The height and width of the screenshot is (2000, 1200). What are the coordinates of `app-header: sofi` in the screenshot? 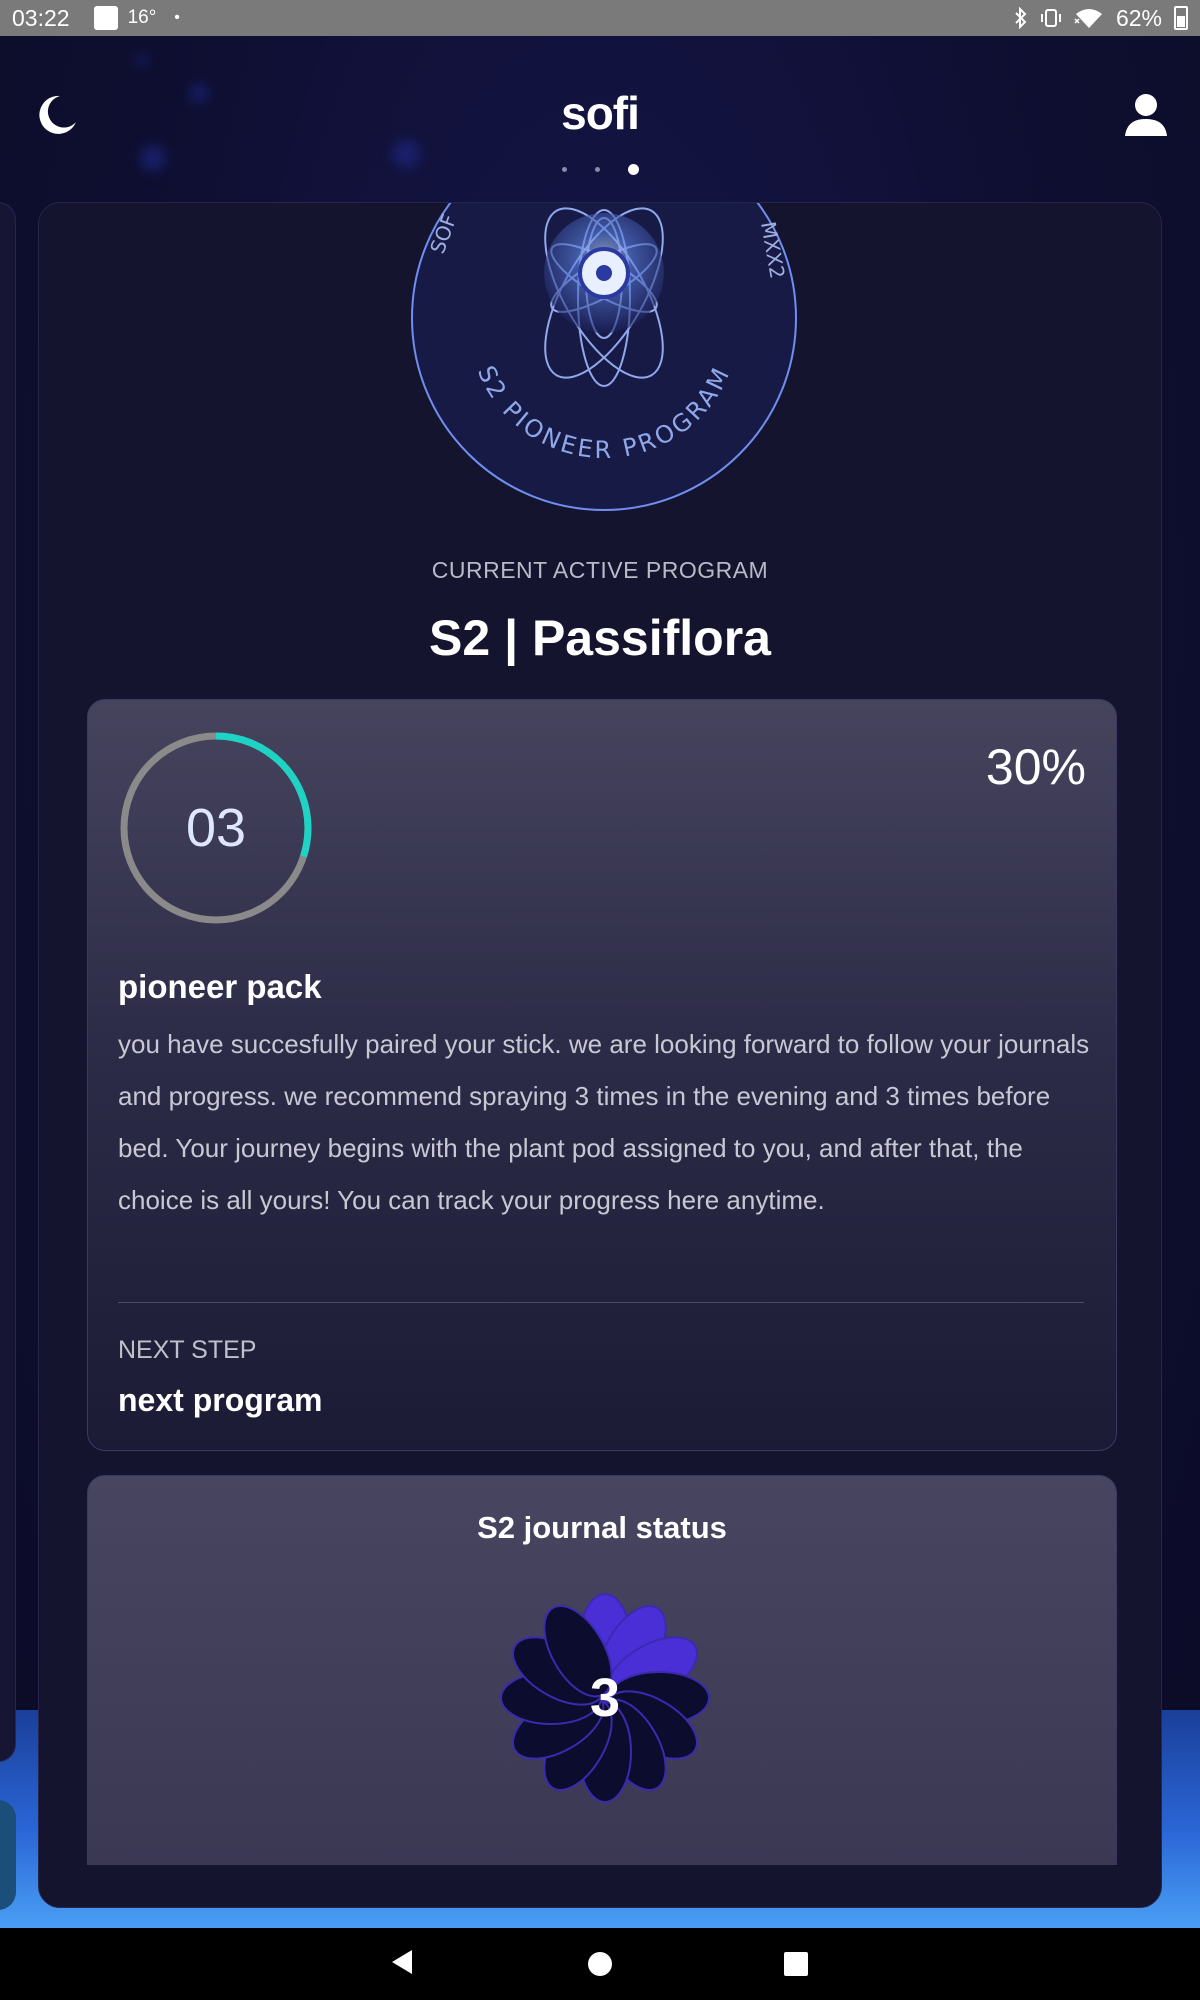 It's located at (600, 116).